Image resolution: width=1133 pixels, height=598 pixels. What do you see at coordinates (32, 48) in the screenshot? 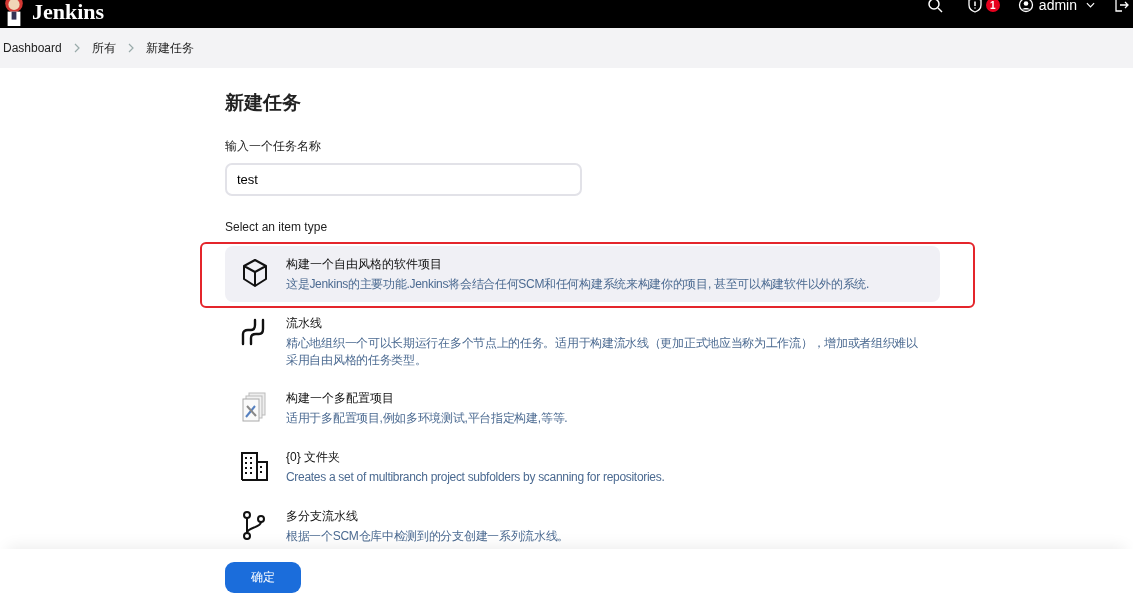
I see `breadcrumb-link: Dashboard` at bounding box center [32, 48].